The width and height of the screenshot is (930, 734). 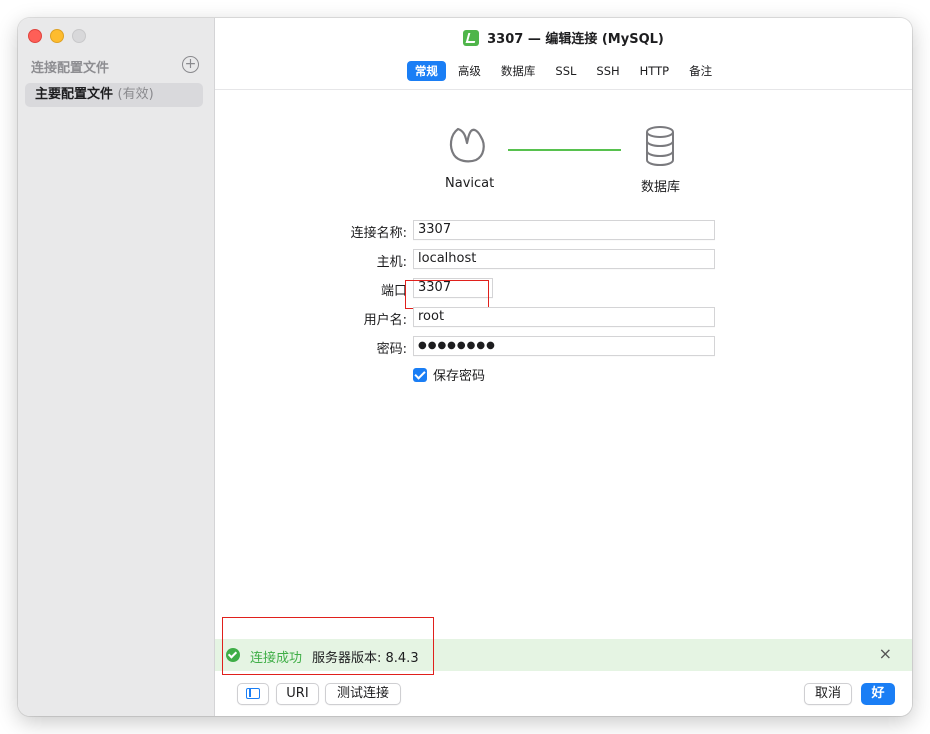 I want to click on tab-general: 常规, so click(x=426, y=71).